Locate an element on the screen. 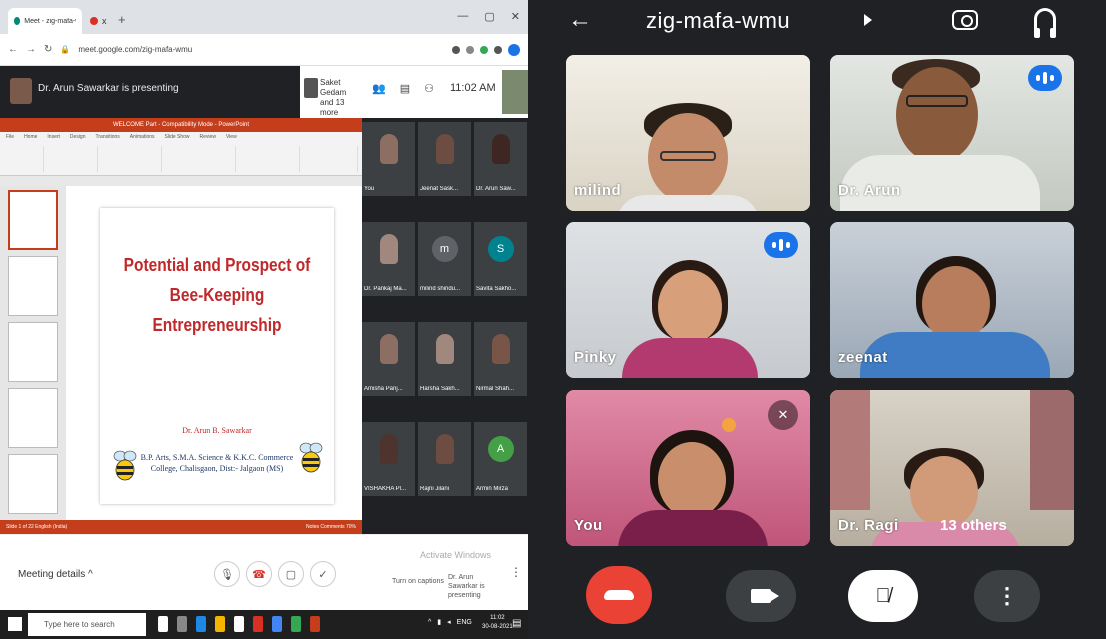 The height and width of the screenshot is (639, 1106). ribbon-group is located at coordinates (73, 159).